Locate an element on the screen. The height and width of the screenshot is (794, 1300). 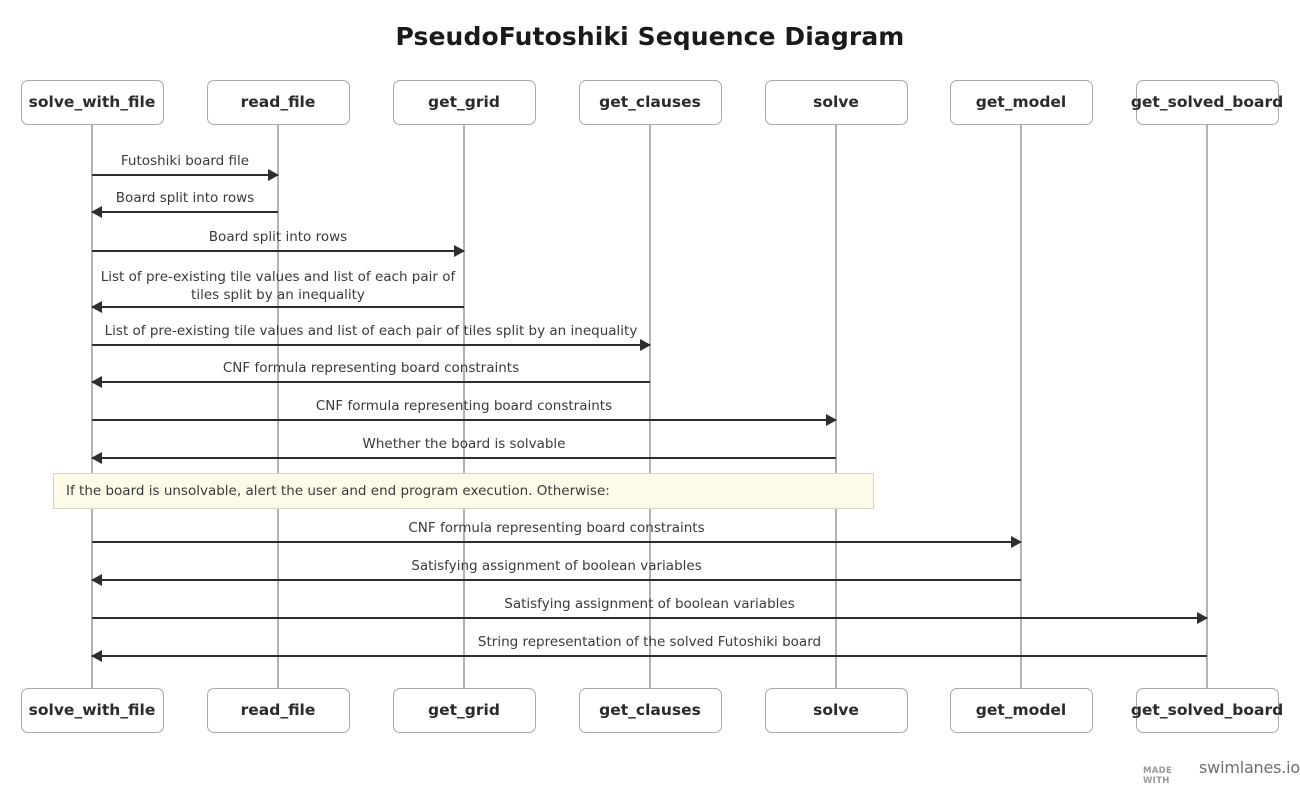
participant-get_model-bottom: get_model is located at coordinates (1021, 710).